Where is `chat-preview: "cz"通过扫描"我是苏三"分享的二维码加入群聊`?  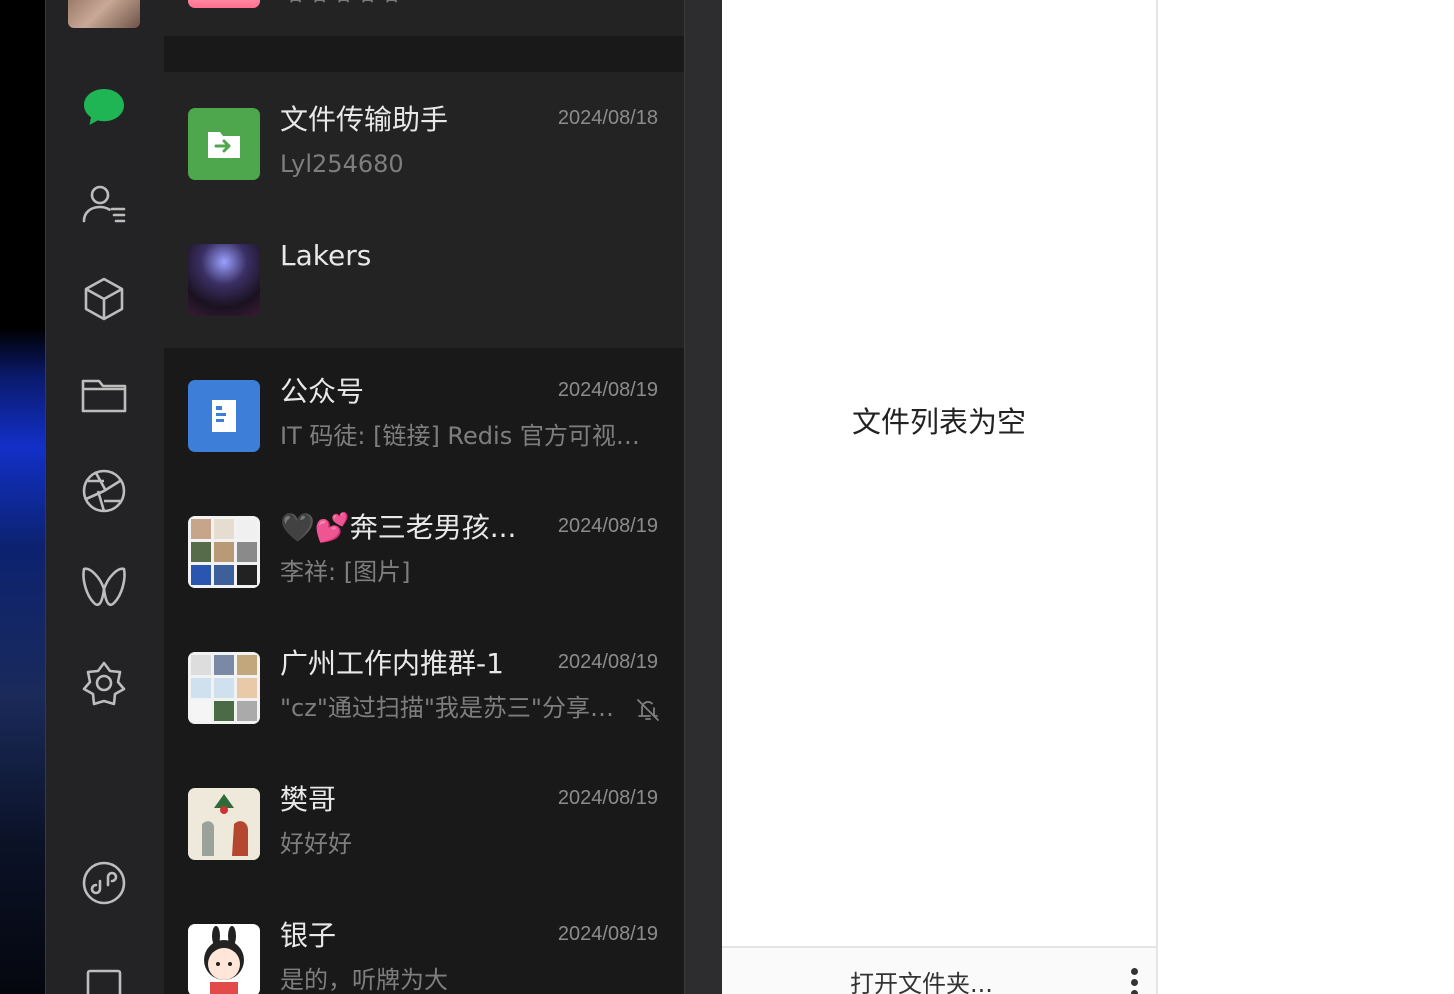 chat-preview: "cz"通过扫描"我是苏三"分享的二维码加入群聊 is located at coordinates (450, 708).